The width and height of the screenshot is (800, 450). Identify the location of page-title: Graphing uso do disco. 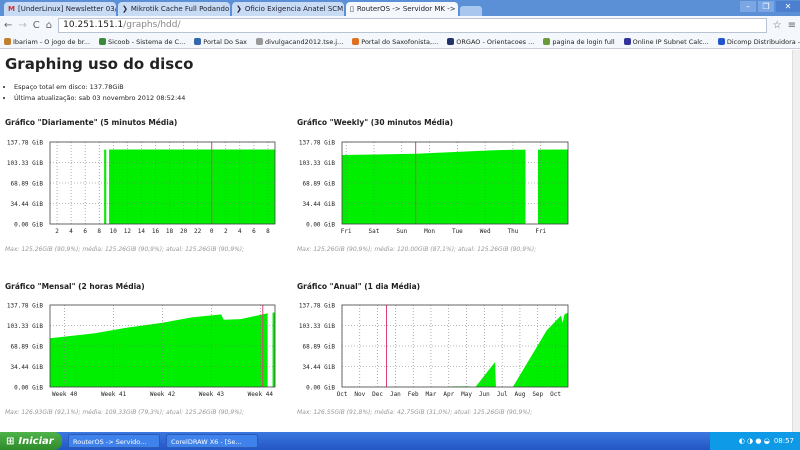
(99, 64).